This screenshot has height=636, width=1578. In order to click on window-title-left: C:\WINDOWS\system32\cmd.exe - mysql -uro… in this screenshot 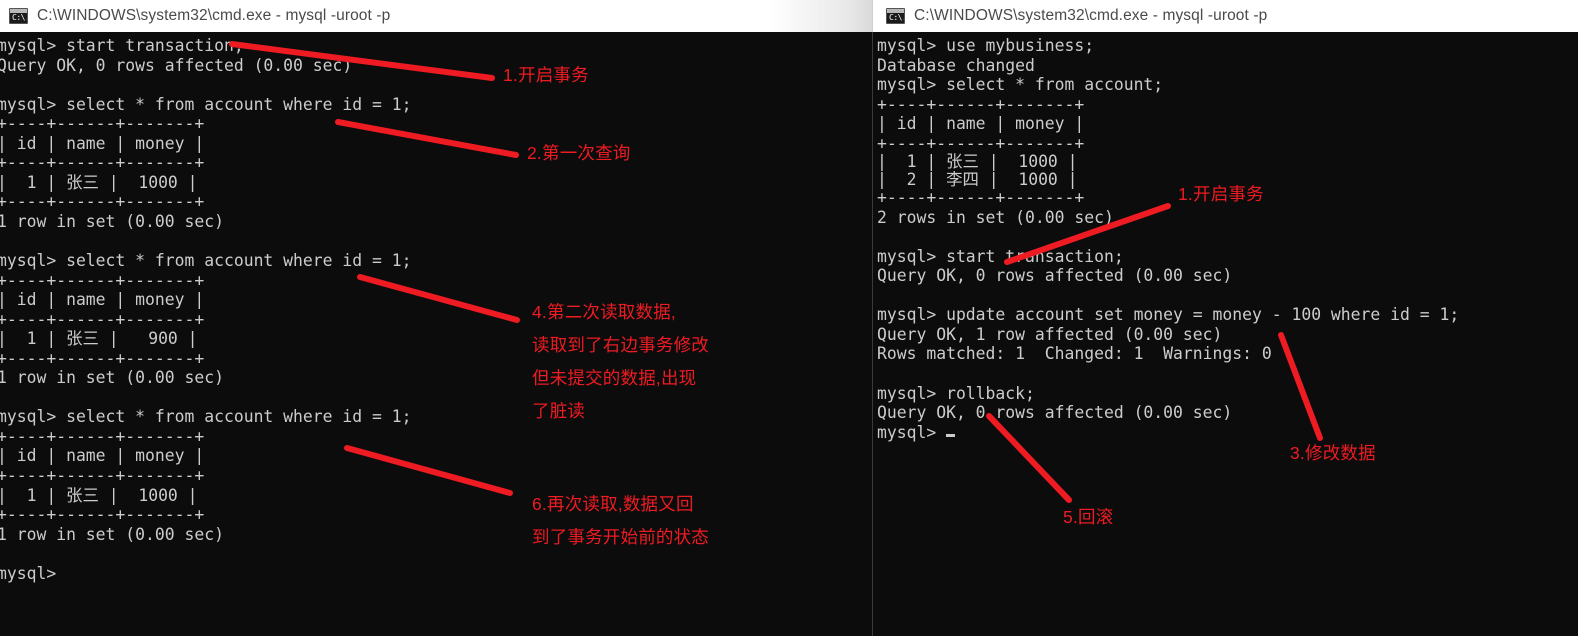, I will do `click(214, 15)`.